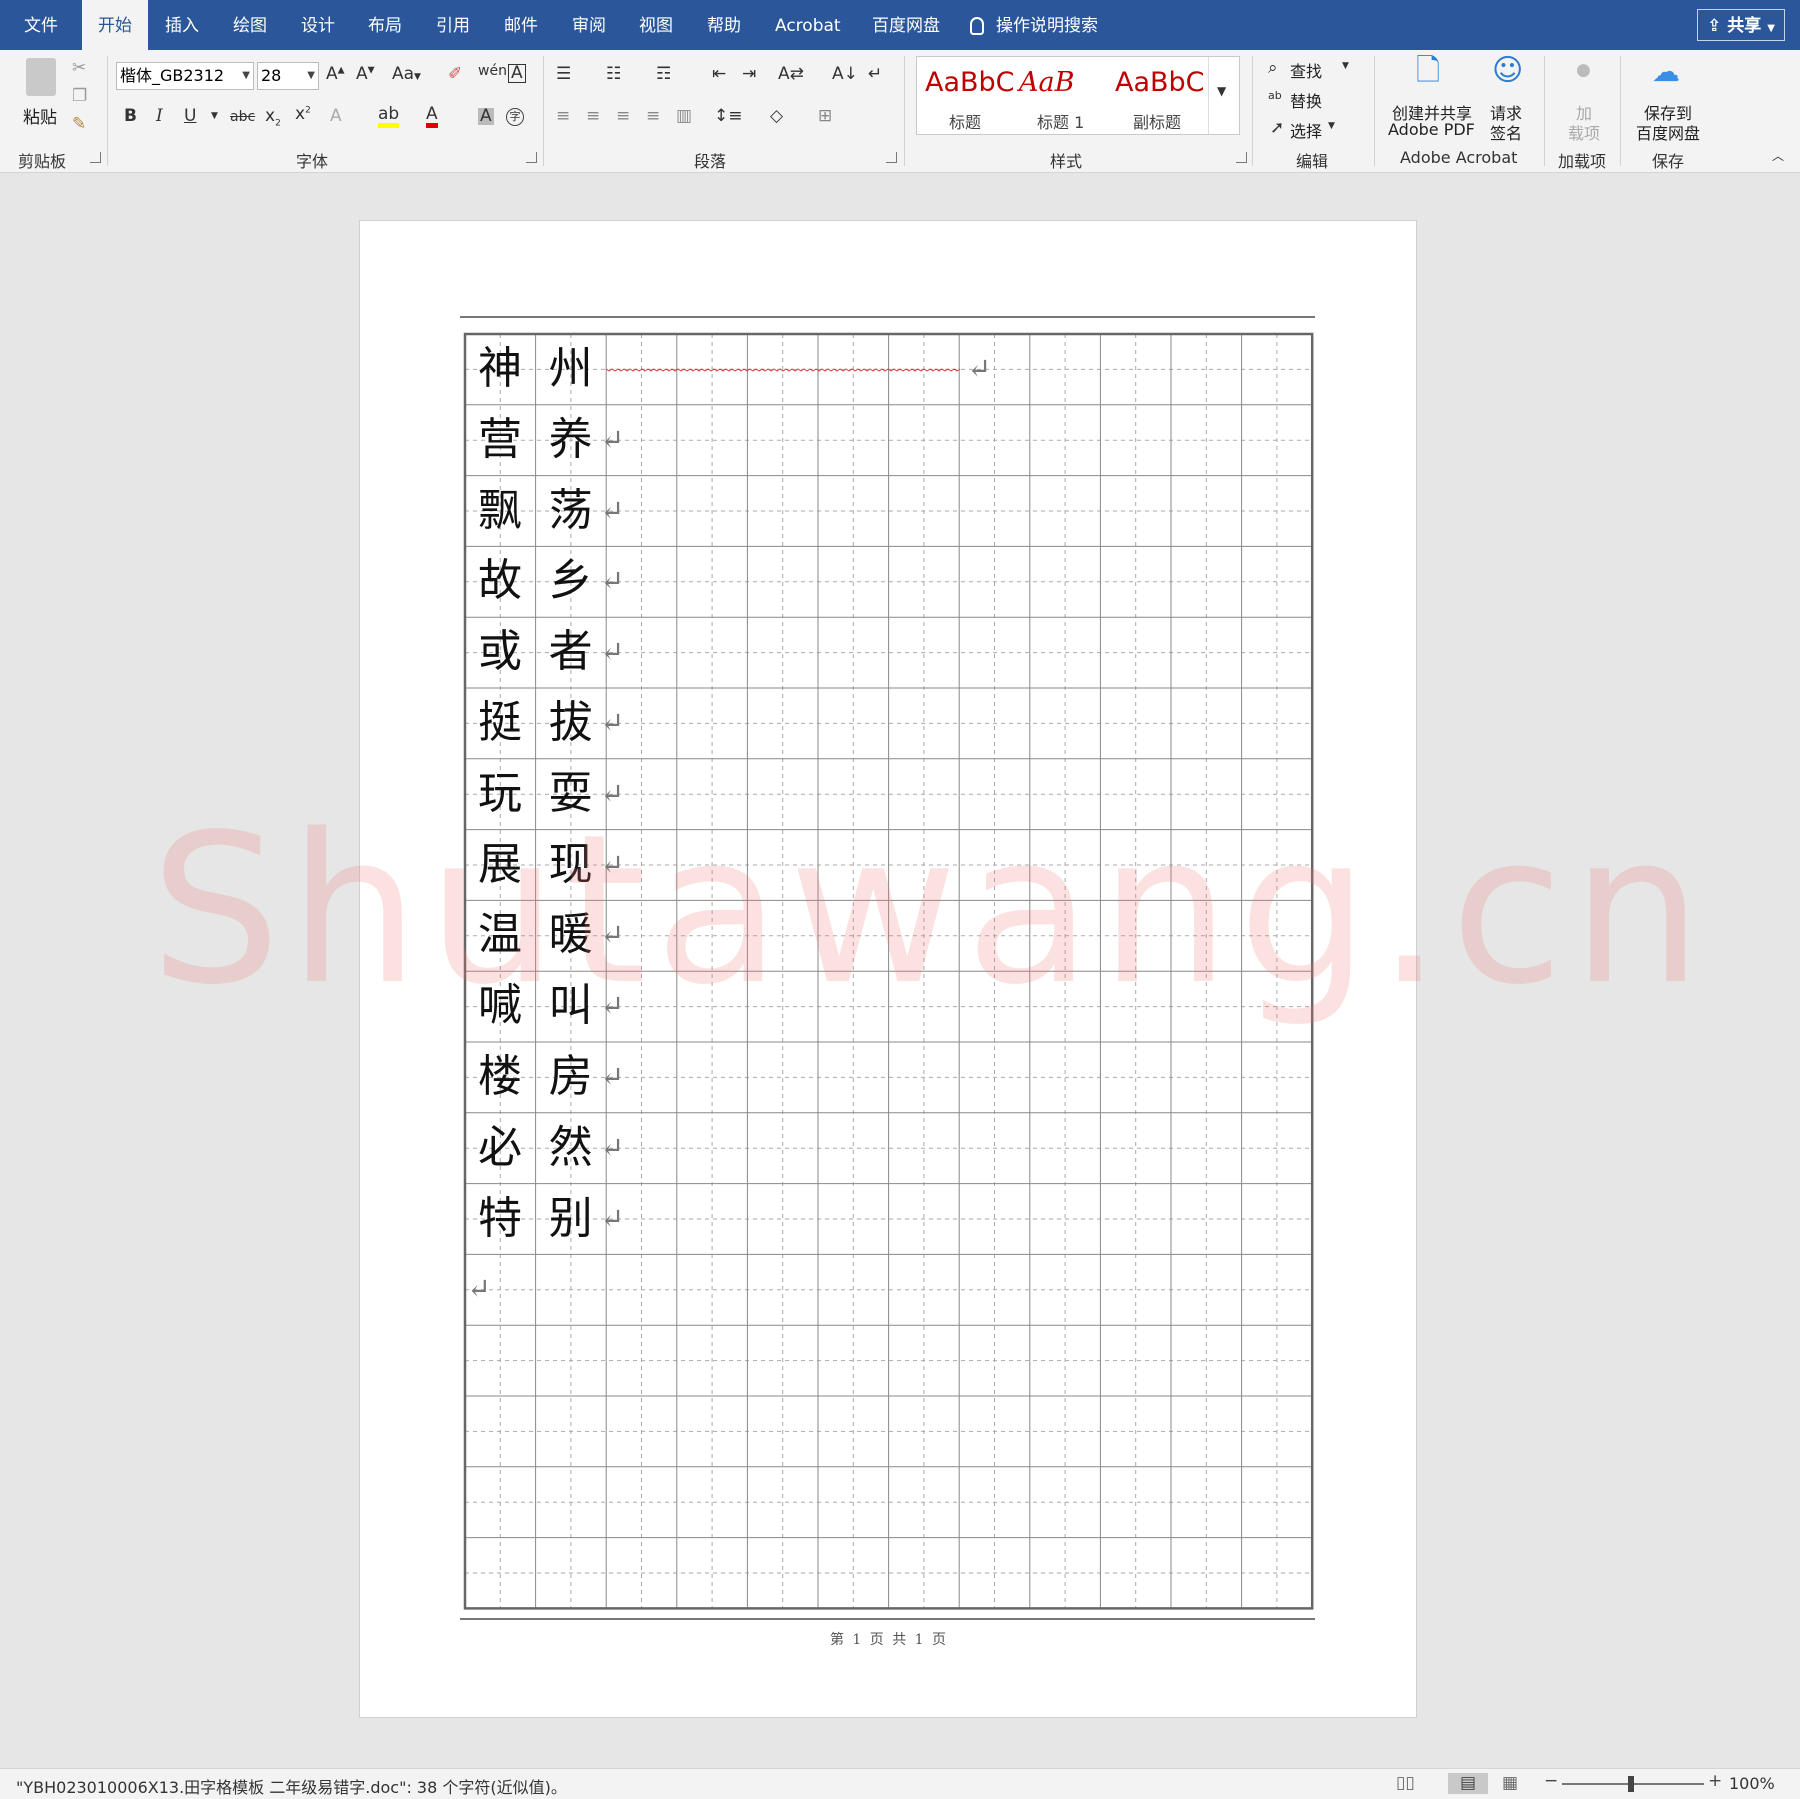 Image resolution: width=1800 pixels, height=1799 pixels. What do you see at coordinates (1551, 1781) in the screenshot?
I see `zoom-out-icon: −` at bounding box center [1551, 1781].